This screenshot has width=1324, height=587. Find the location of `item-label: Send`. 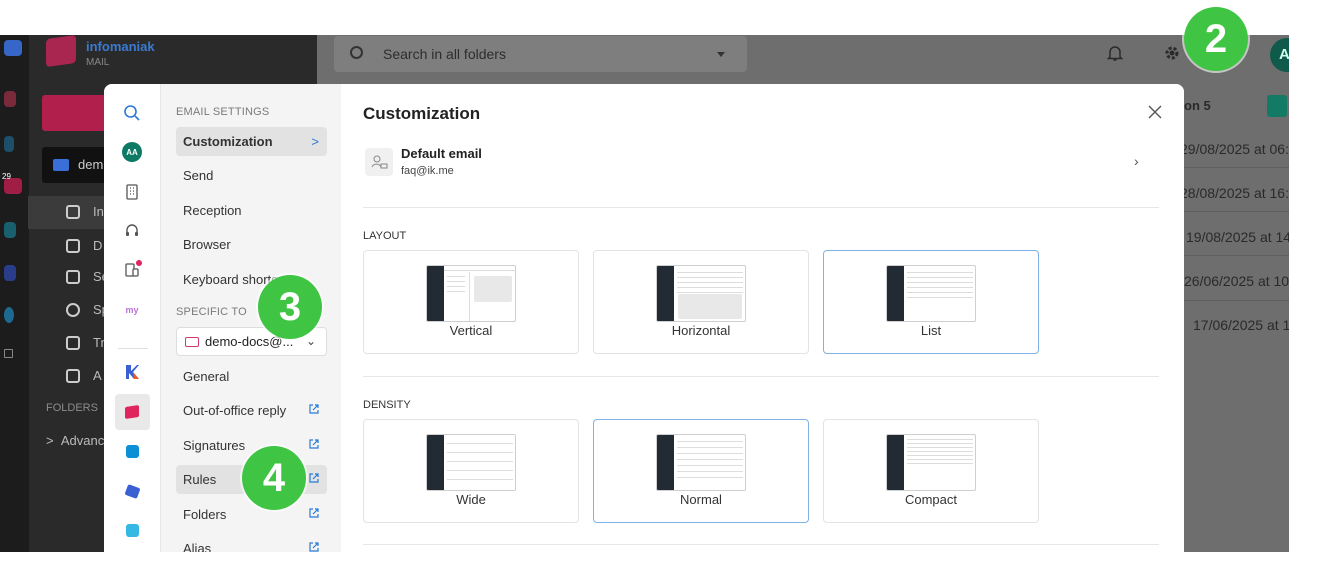

item-label: Send is located at coordinates (198, 175).